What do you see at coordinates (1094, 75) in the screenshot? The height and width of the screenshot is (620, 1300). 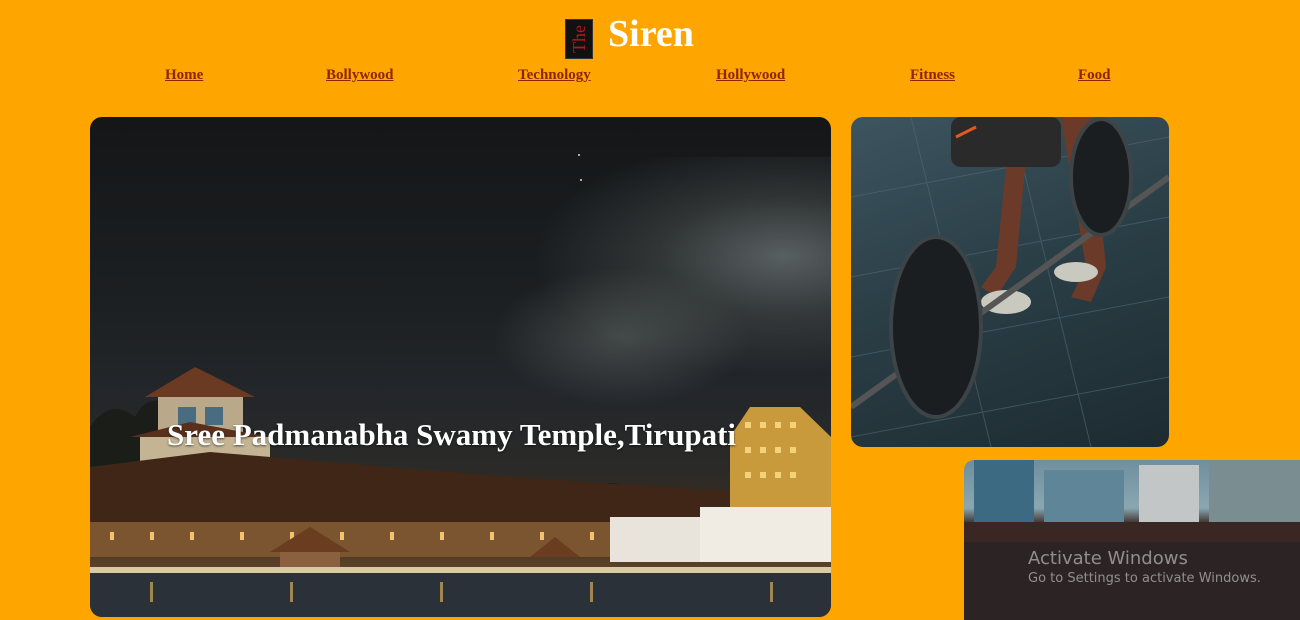 I see `nav-link-food: Food` at bounding box center [1094, 75].